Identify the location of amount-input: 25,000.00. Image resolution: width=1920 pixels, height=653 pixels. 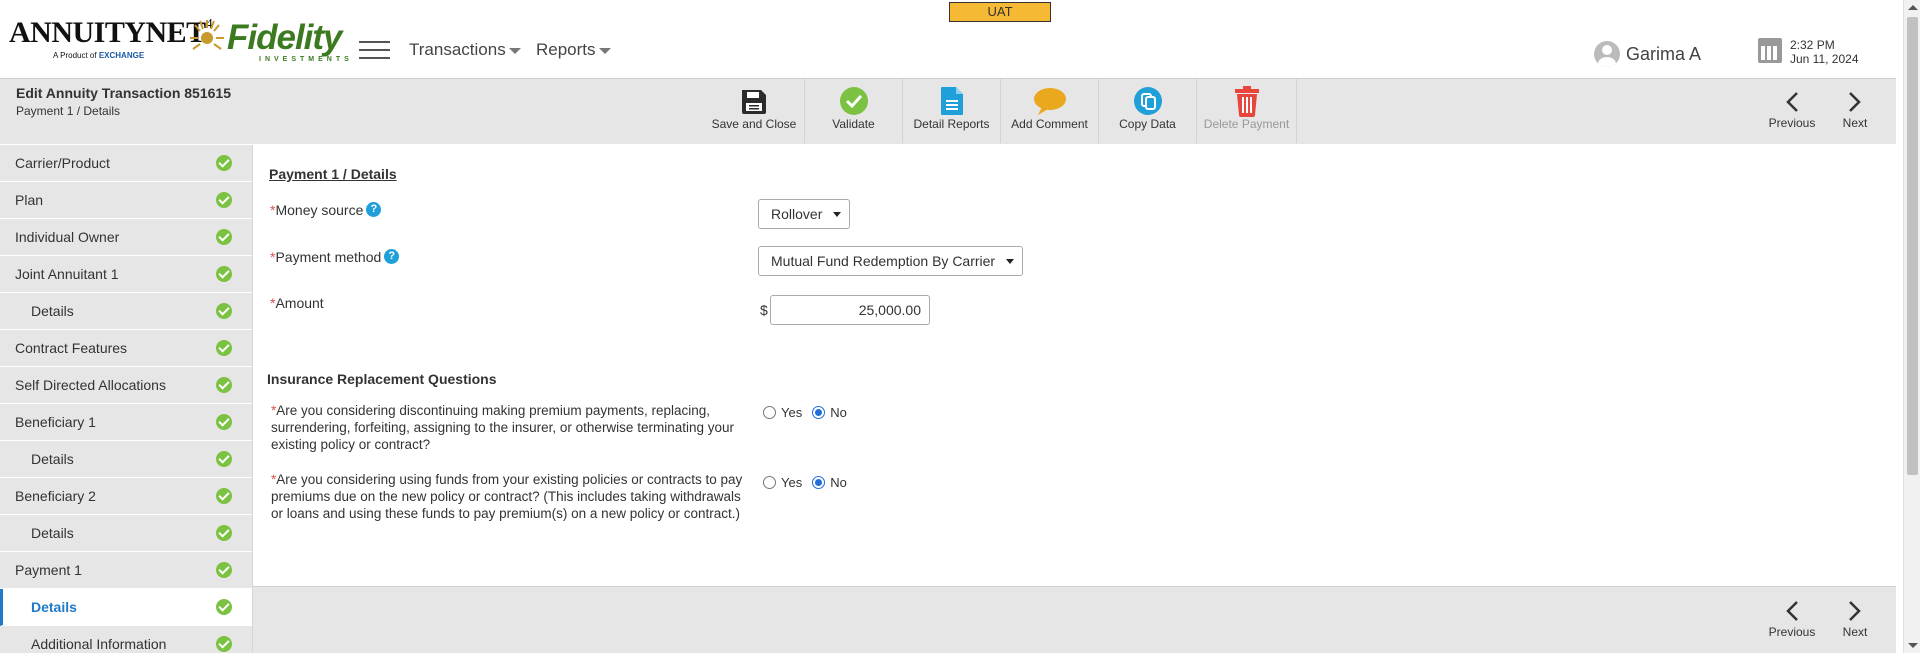
(850, 310).